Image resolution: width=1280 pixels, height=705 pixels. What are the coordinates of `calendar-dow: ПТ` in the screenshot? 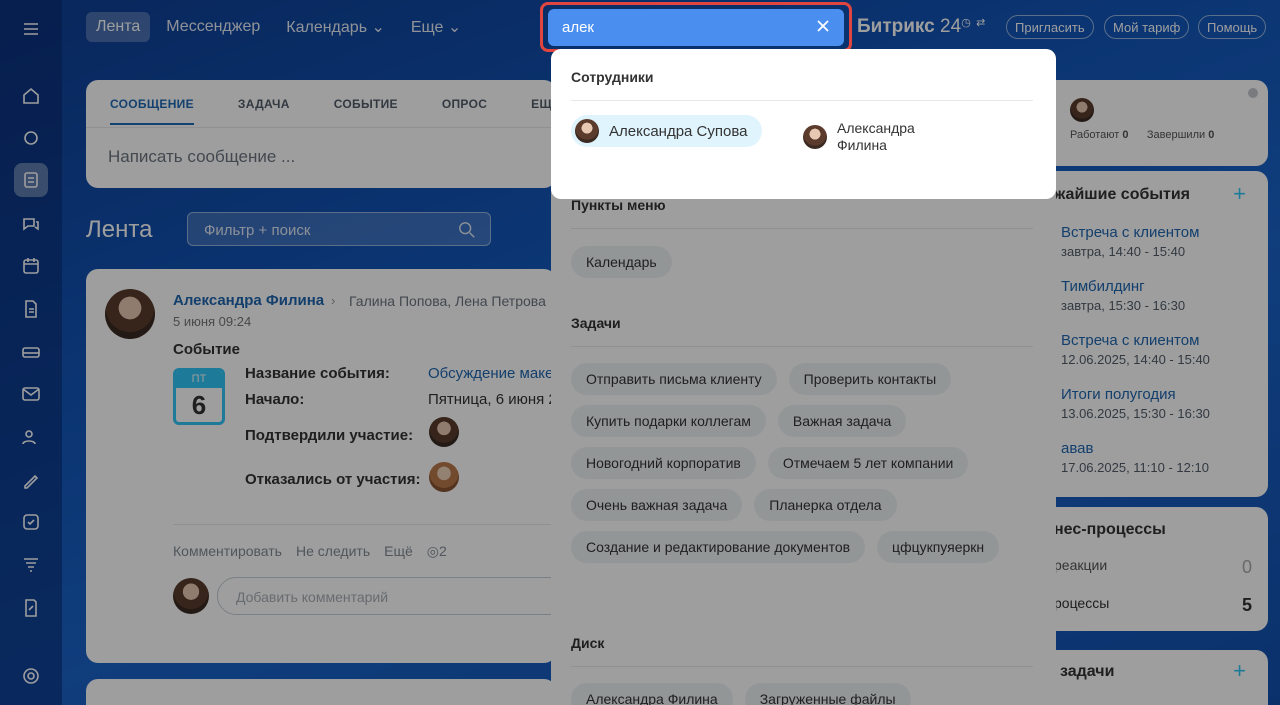 It's located at (199, 379).